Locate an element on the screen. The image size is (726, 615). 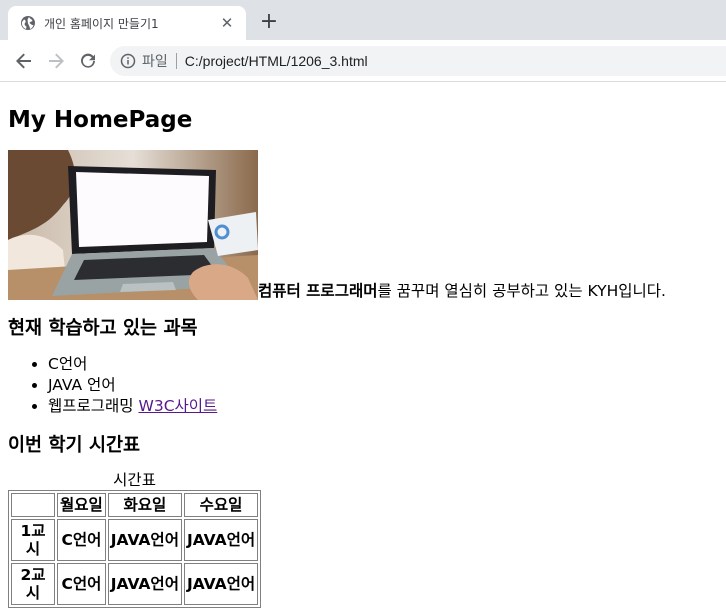
intro-text: 를 꿈꾸며 열심히 공부하고 있는 KYH입니다. is located at coordinates (521, 291).